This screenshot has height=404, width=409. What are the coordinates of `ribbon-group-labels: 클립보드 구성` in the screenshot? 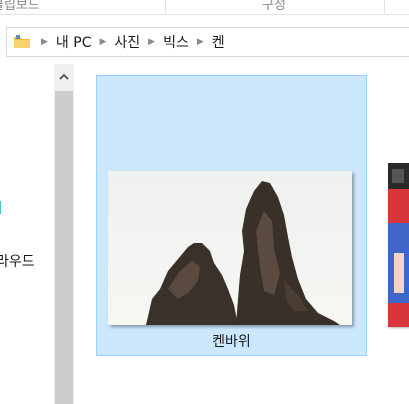 It's located at (204, 7).